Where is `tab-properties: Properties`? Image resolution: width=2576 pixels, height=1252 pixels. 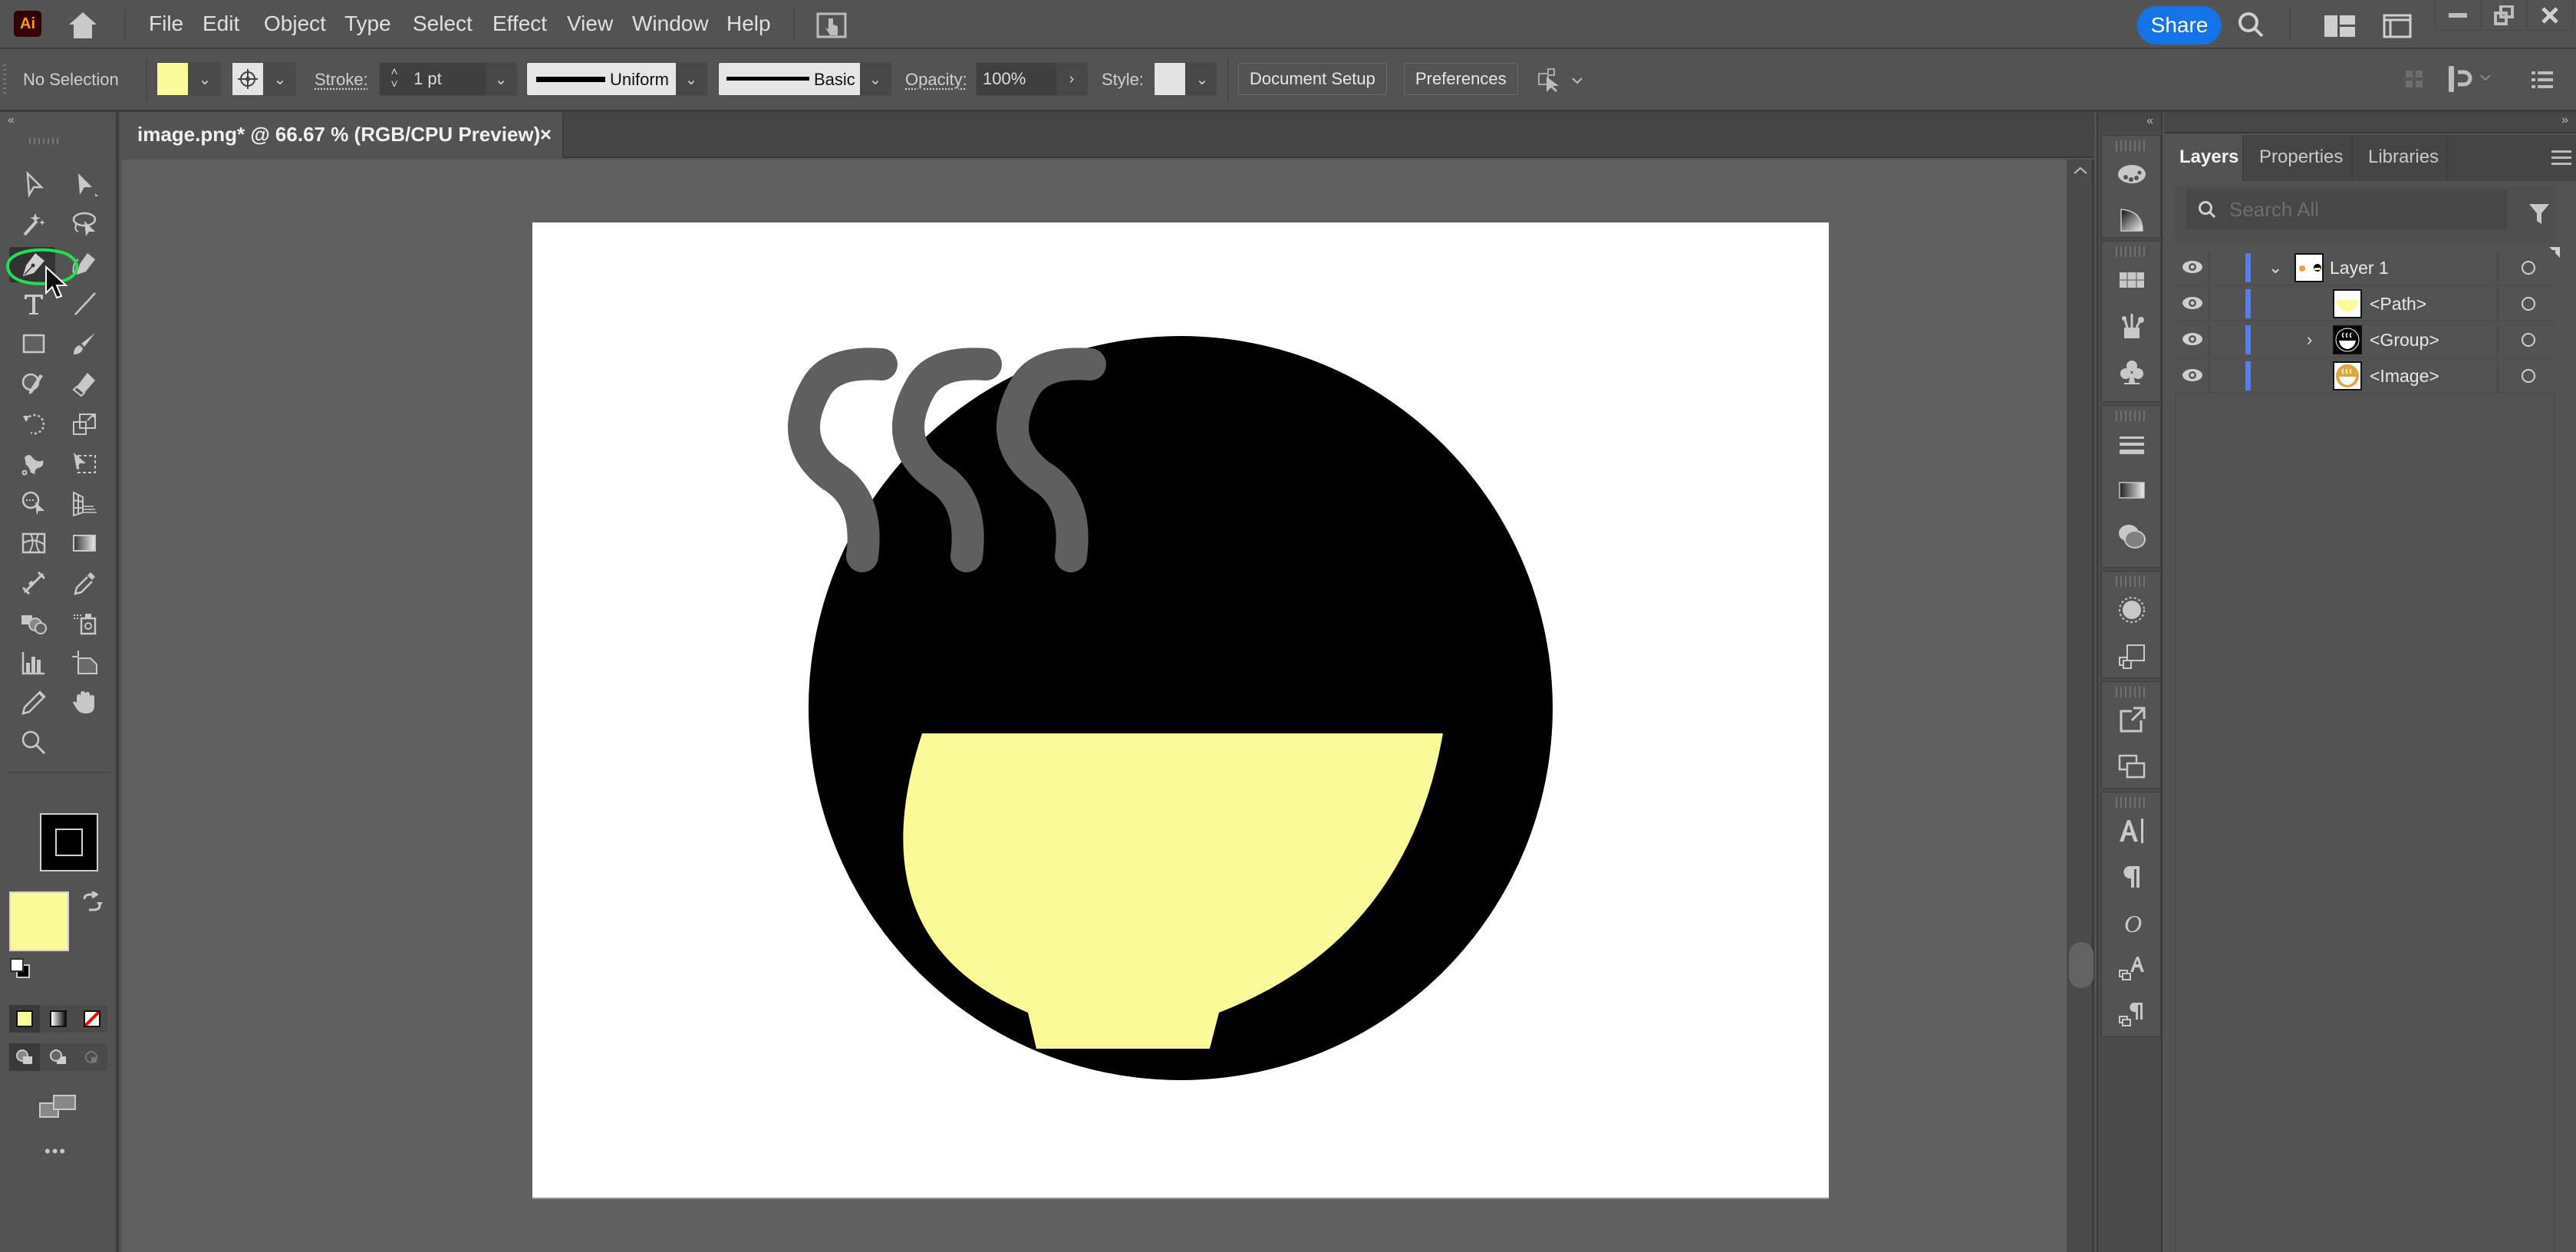
tab-properties: Properties is located at coordinates (2298, 158).